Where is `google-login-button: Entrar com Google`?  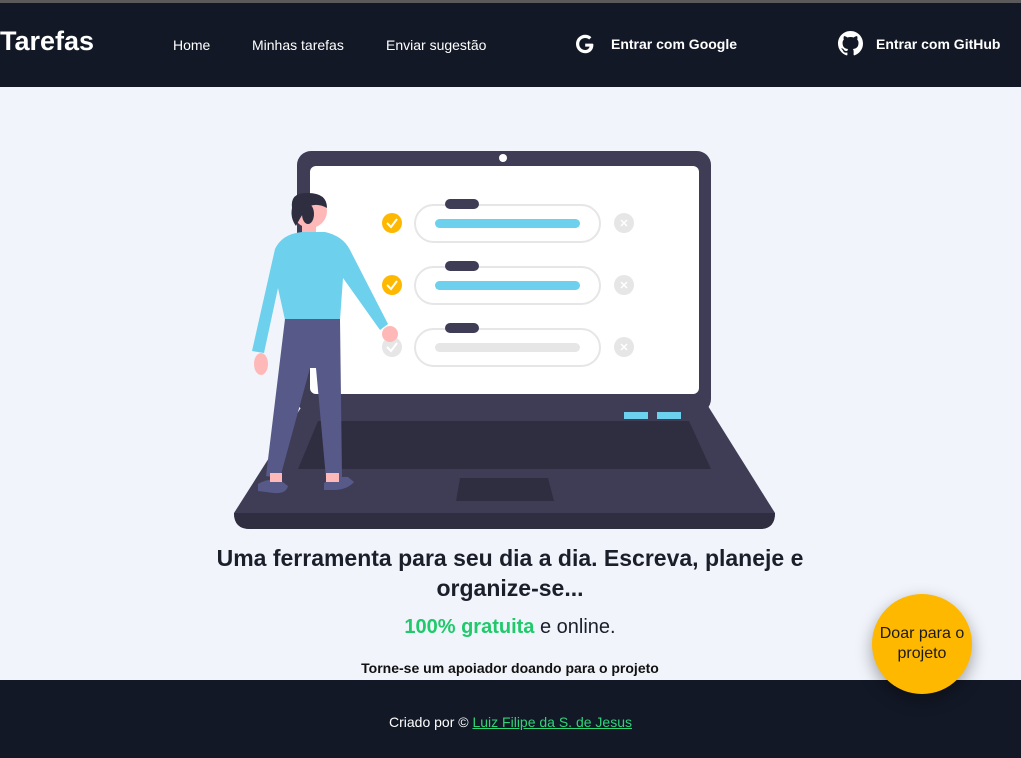
google-login-button: Entrar com Google is located at coordinates (654, 44).